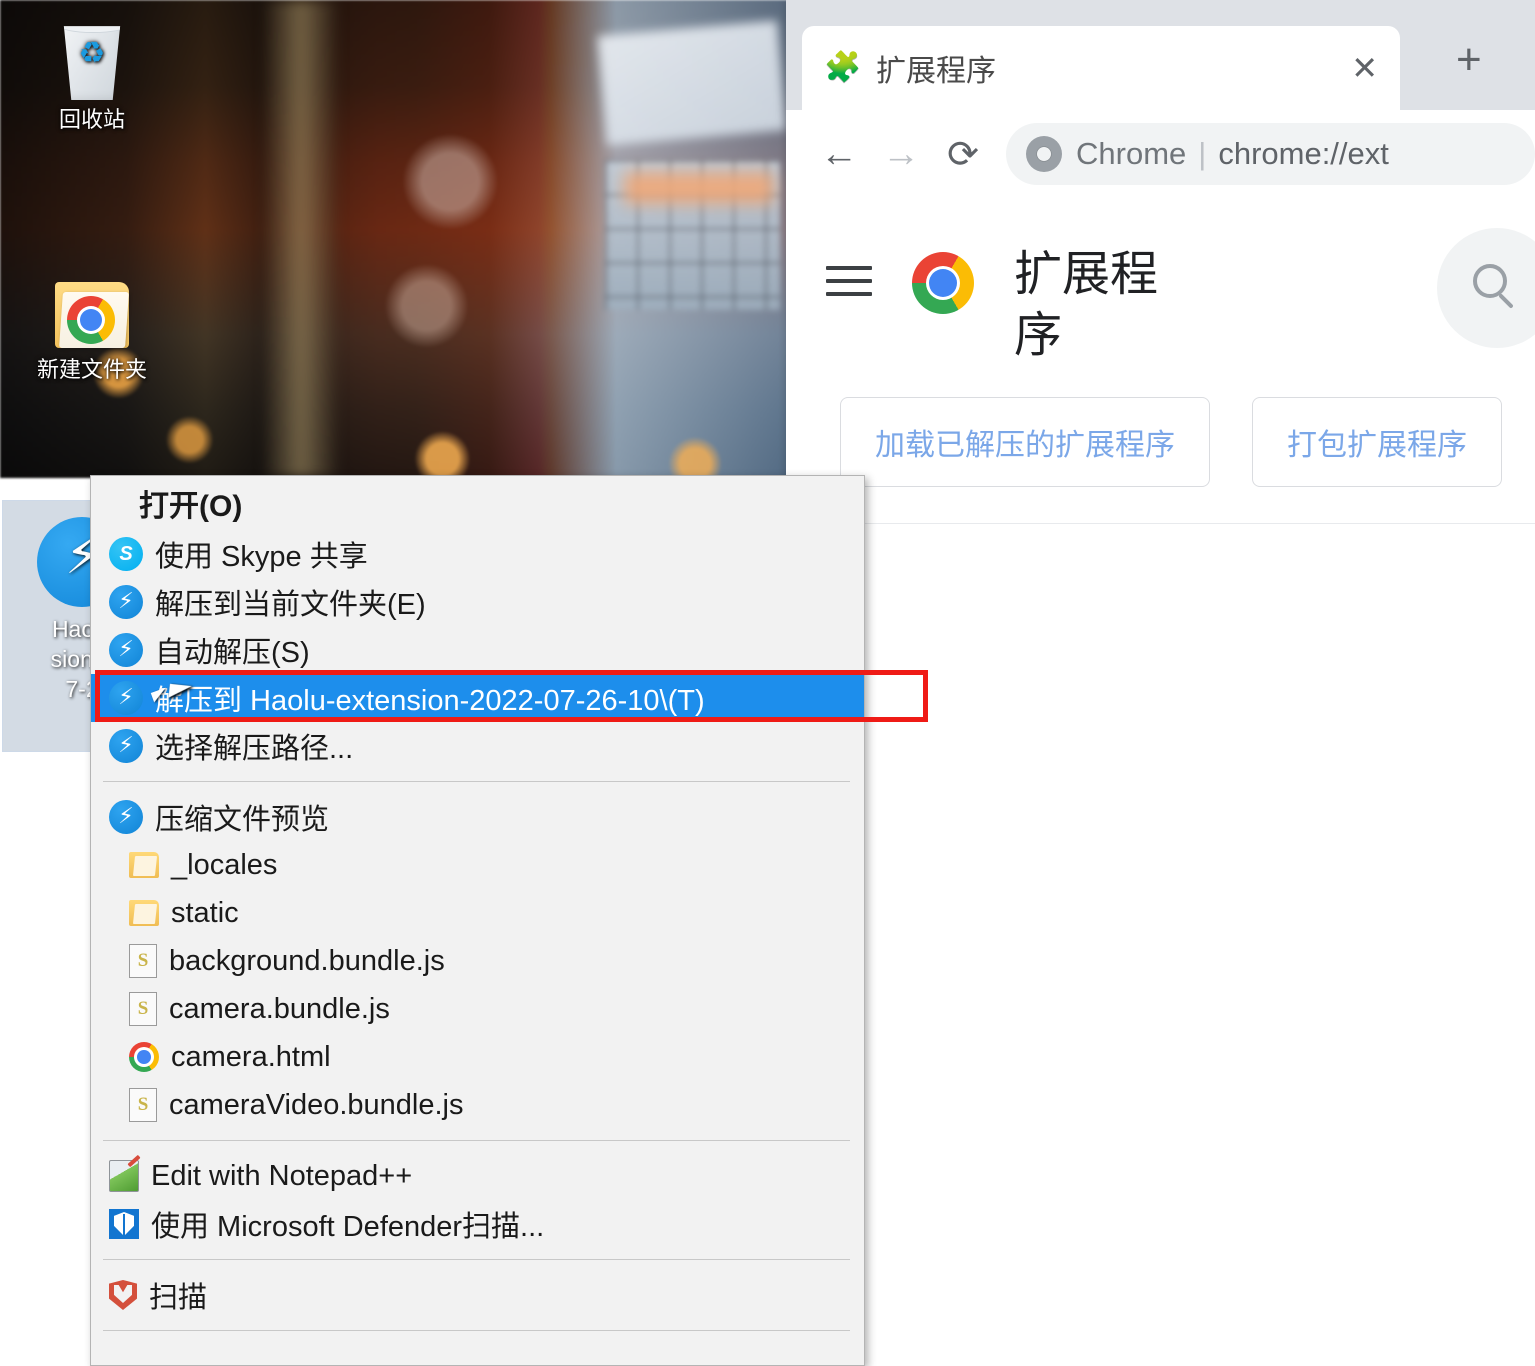  Describe the element at coordinates (1469, 60) in the screenshot. I see `new-tab-button: +` at that location.